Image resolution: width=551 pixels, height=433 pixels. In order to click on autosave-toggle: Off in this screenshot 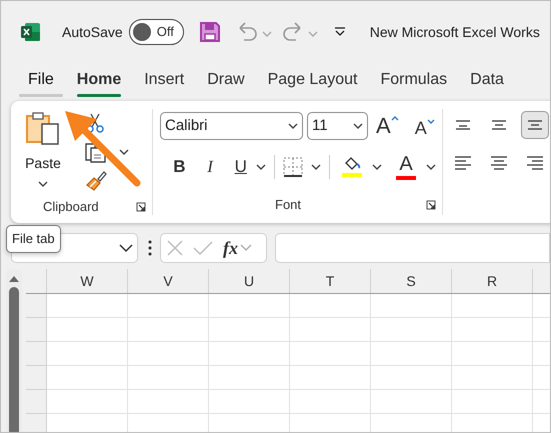, I will do `click(156, 32)`.